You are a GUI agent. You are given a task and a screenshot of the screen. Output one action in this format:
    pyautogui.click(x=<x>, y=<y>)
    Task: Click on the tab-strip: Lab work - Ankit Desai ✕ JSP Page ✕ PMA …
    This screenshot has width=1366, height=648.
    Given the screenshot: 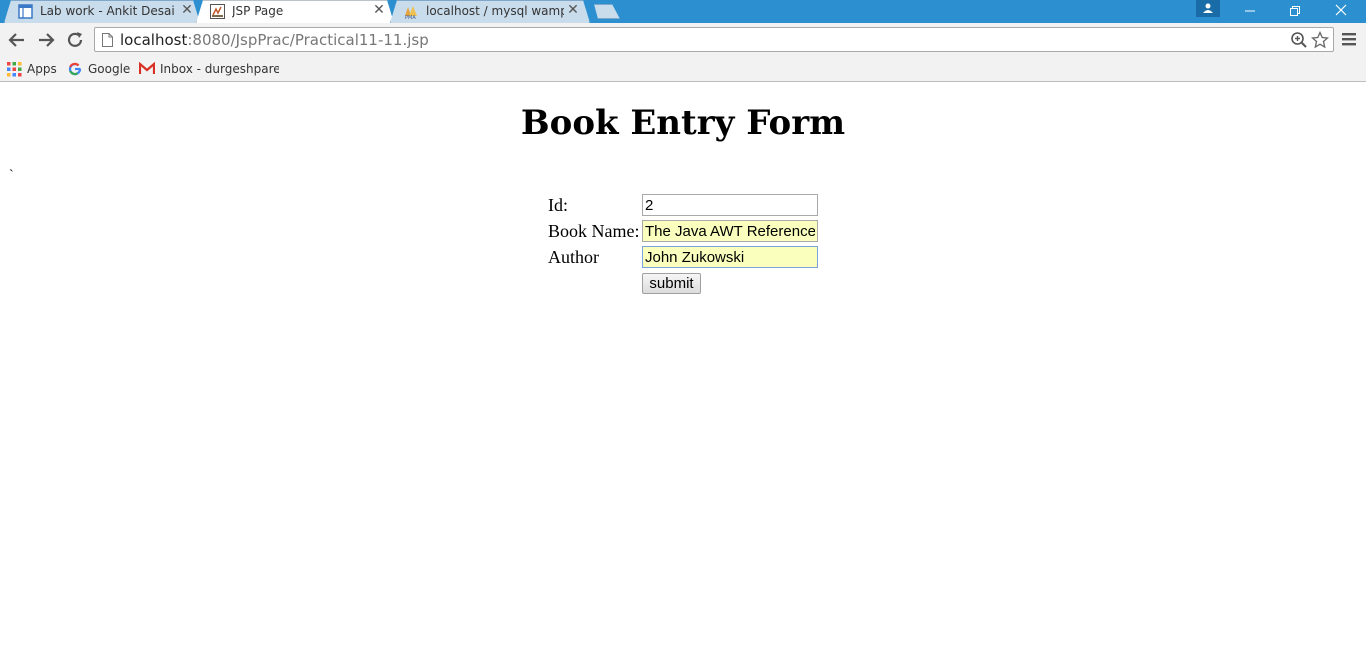 What is the action you would take?
    pyautogui.click(x=683, y=11)
    